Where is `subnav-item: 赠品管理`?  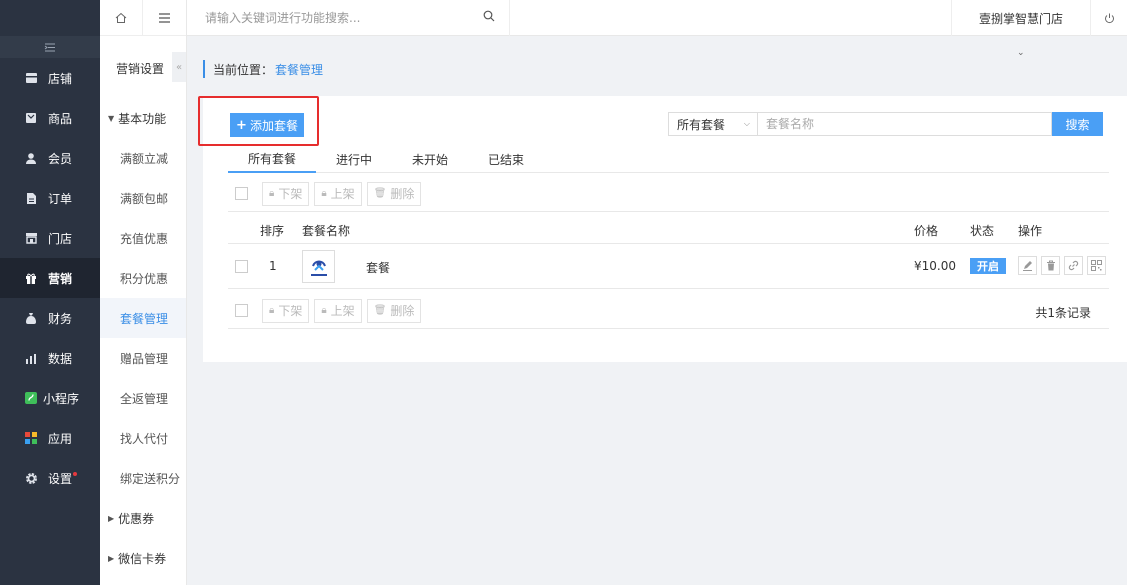 subnav-item: 赠品管理 is located at coordinates (143, 358).